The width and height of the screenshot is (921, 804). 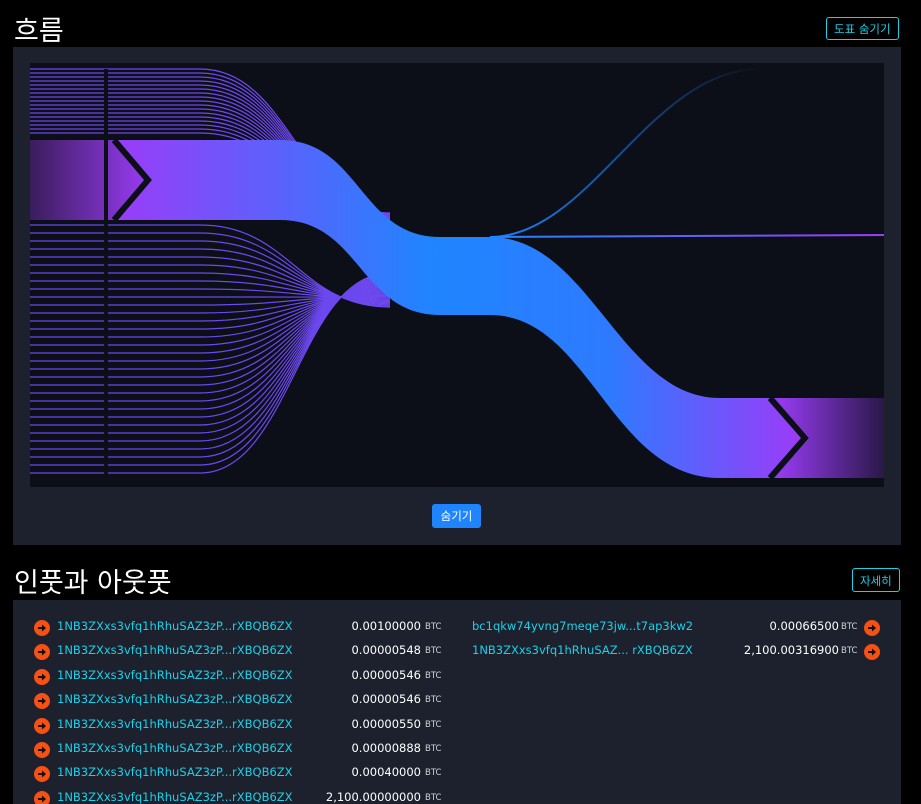 I want to click on output-address-link: 1NB3ZXxs3vfq1hRhuSAZ... rXBQB6ZX, so click(x=582, y=650).